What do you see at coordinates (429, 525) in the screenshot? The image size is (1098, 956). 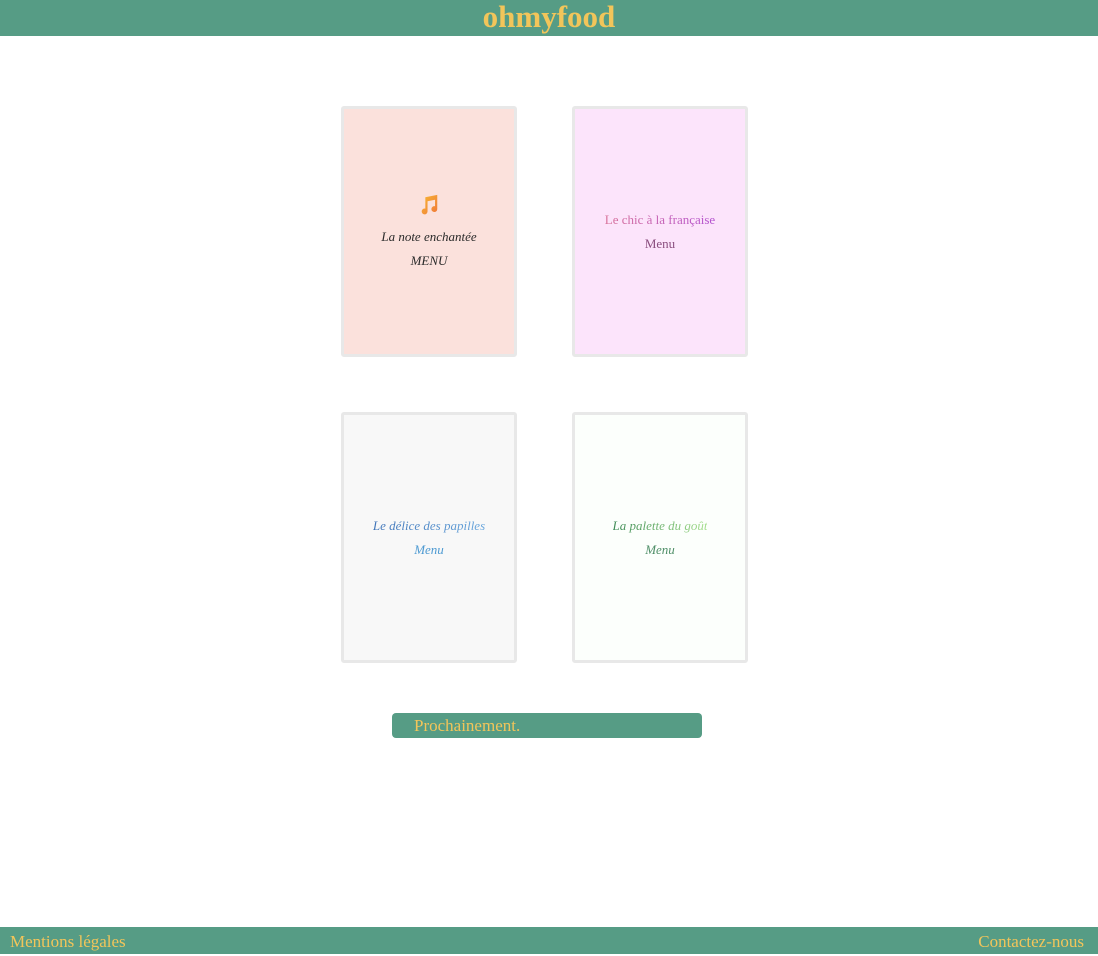 I see `restaurant-name: Le délice des papilles` at bounding box center [429, 525].